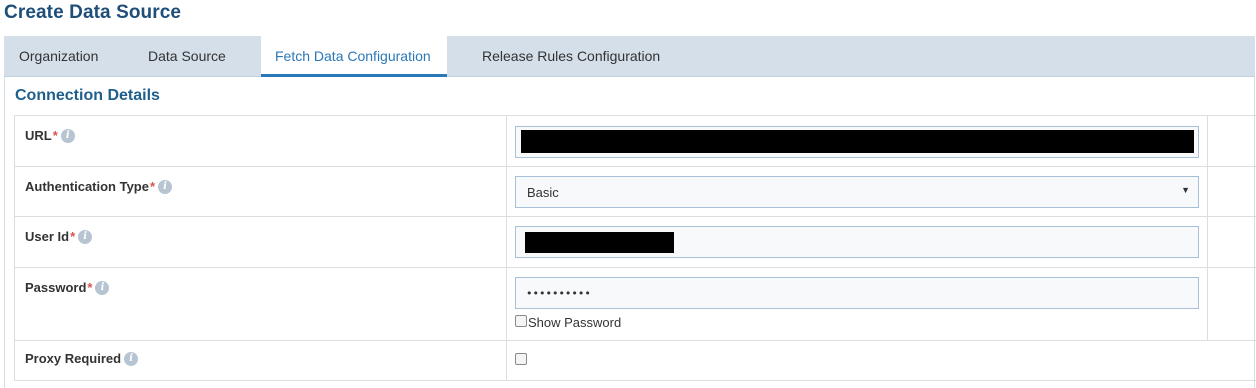 The width and height of the screenshot is (1256, 388). Describe the element at coordinates (574, 322) in the screenshot. I see `show-password-label: Show Password` at that location.